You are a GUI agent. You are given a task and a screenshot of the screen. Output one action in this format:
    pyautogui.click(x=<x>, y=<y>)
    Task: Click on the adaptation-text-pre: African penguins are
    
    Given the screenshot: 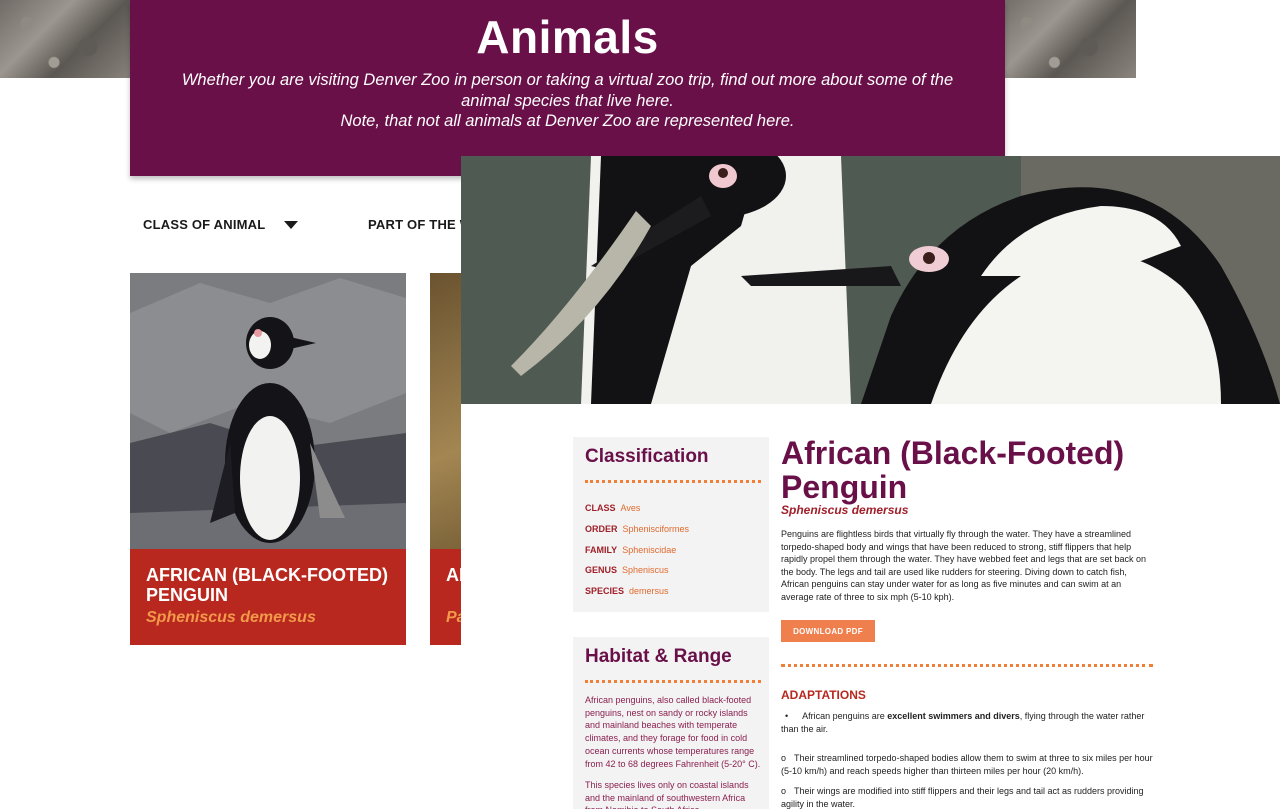 What is the action you would take?
    pyautogui.click(x=845, y=716)
    